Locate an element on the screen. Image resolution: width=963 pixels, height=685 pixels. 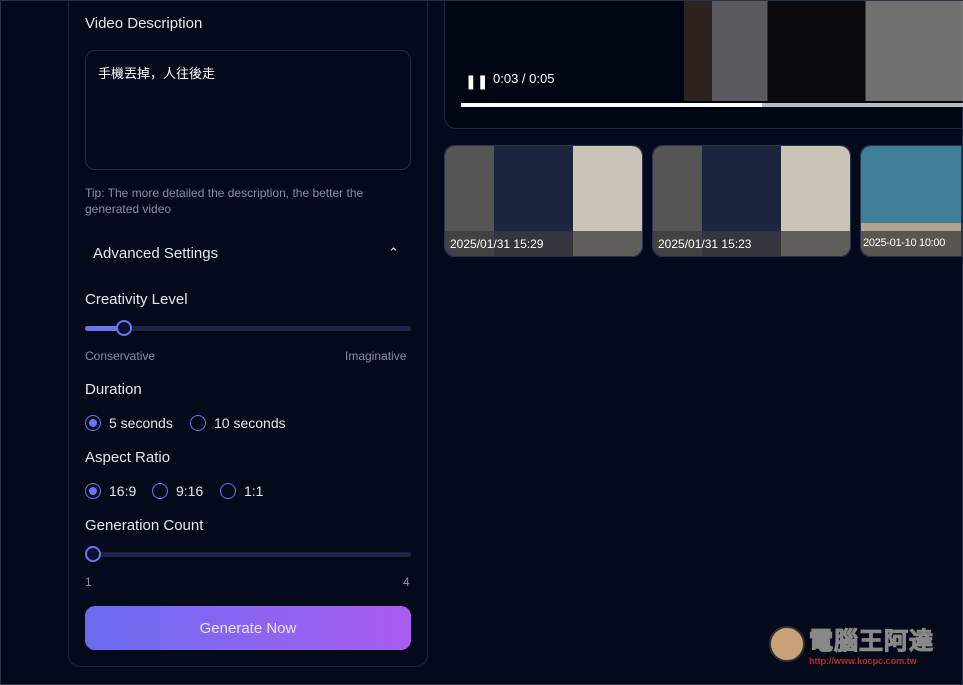
video-player: ❚❚ 0:03 / 0:05 is located at coordinates (703, 65).